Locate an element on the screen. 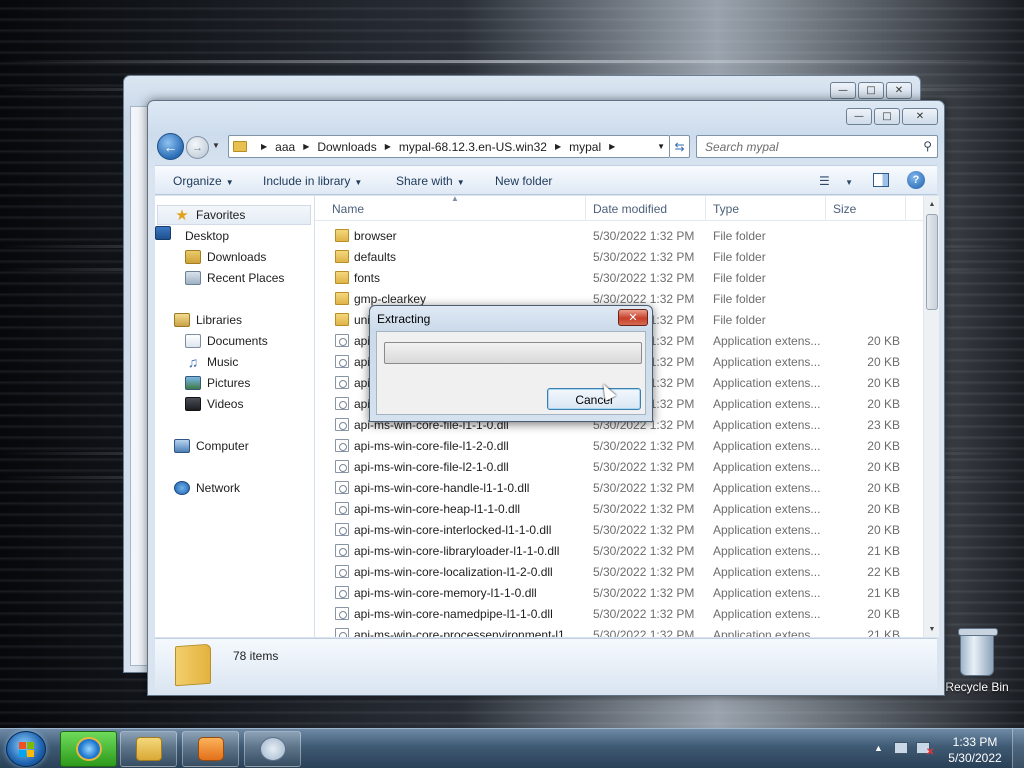 The width and height of the screenshot is (1024, 768). clock: 1:33 PM 5/30/2022 is located at coordinates (975, 750).